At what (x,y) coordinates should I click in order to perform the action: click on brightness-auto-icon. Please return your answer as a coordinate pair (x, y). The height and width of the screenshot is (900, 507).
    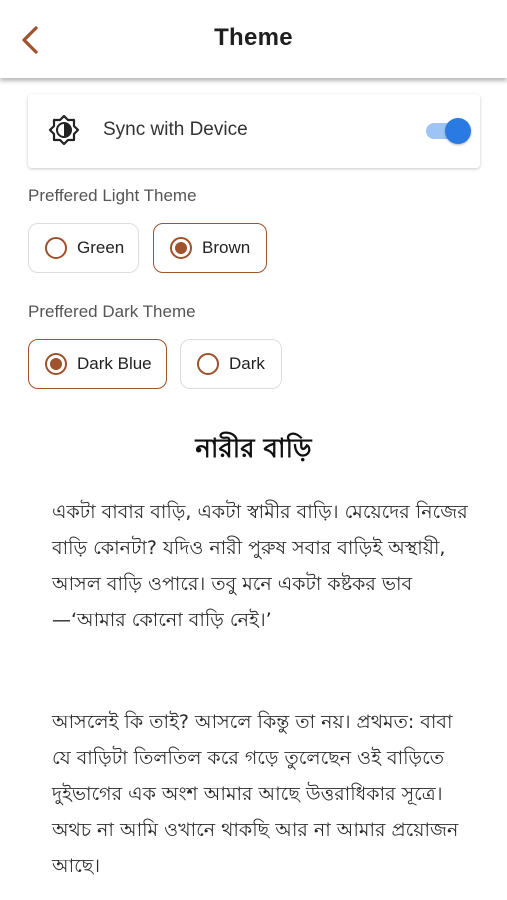
    Looking at the image, I should click on (64, 130).